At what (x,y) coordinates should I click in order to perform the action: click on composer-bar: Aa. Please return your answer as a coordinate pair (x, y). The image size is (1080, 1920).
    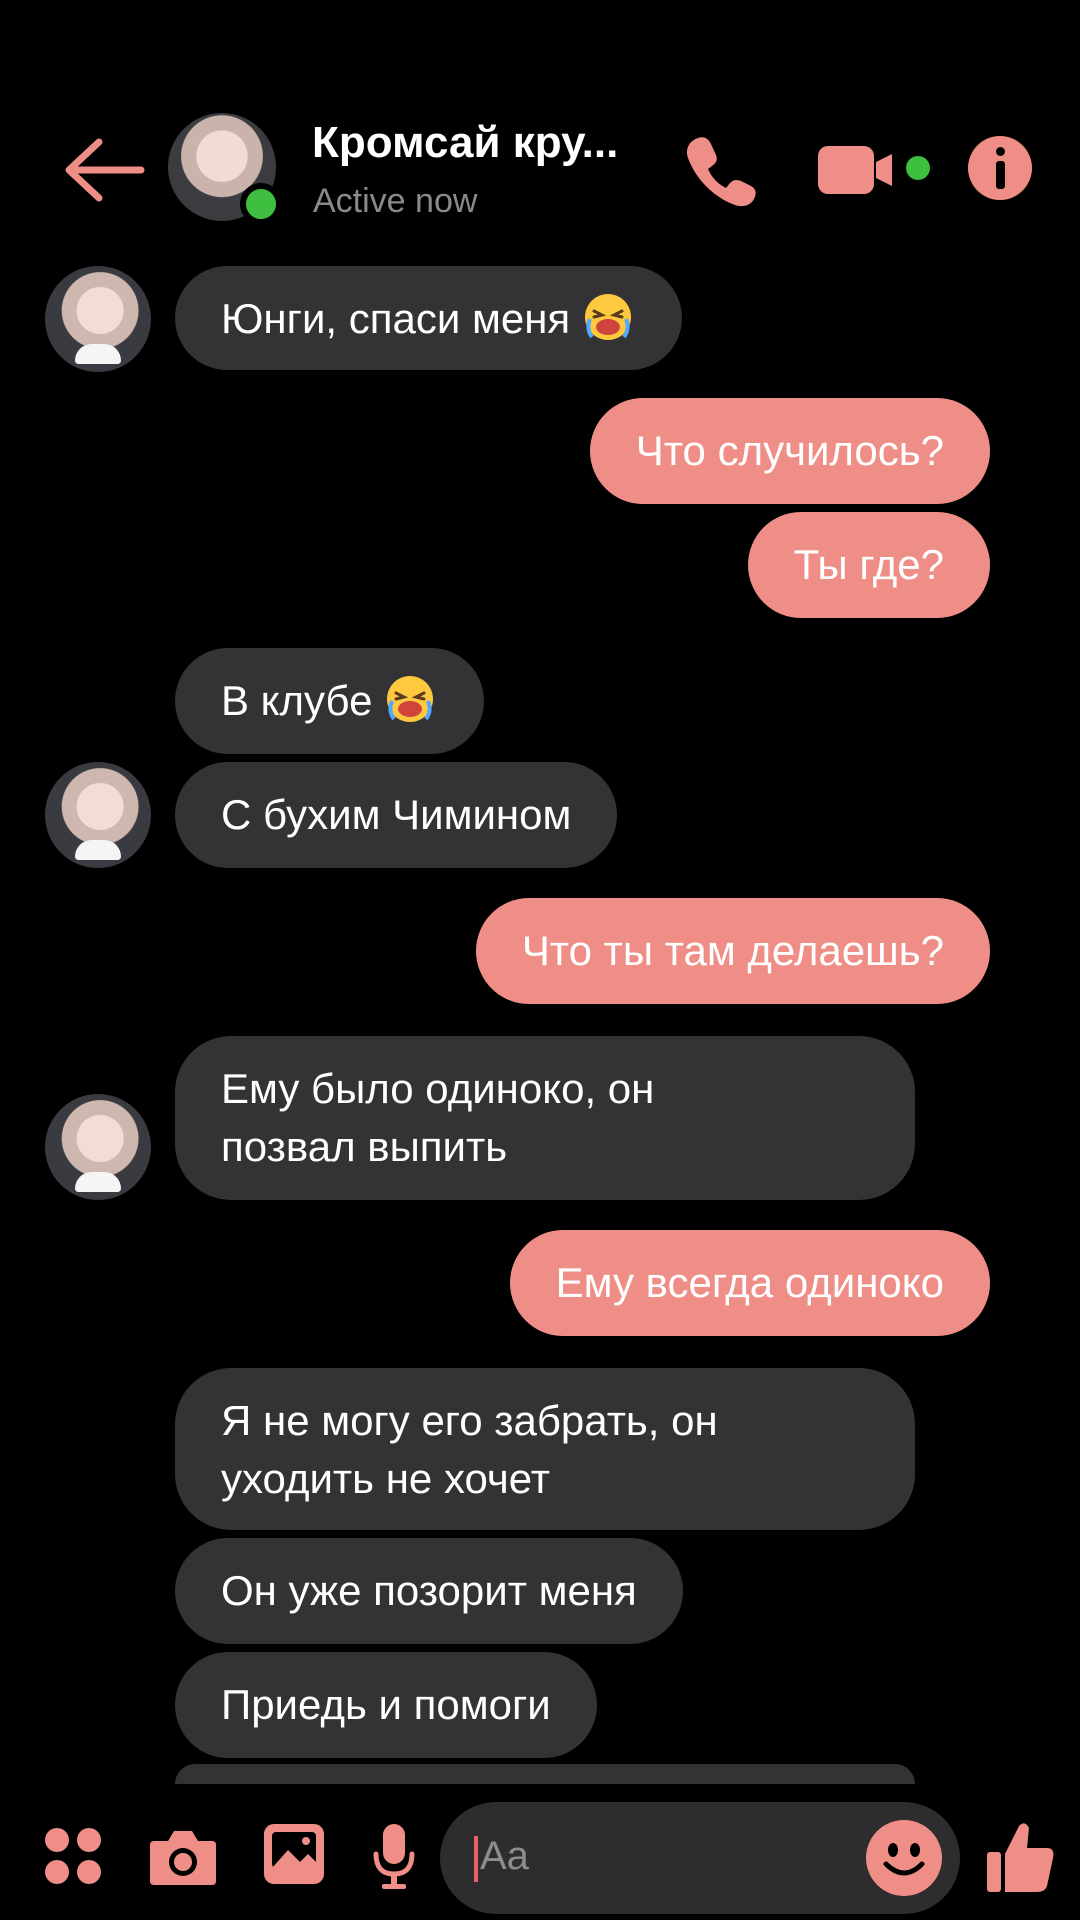
    Looking at the image, I should click on (540, 1850).